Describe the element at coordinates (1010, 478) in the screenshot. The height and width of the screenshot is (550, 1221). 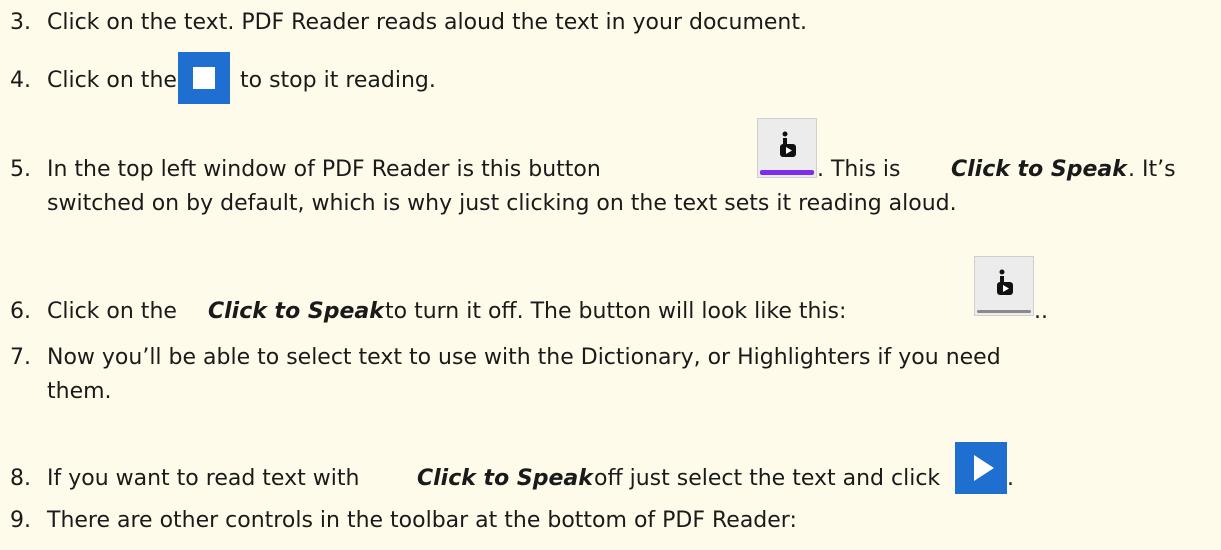
I see `step-text-end: .` at that location.